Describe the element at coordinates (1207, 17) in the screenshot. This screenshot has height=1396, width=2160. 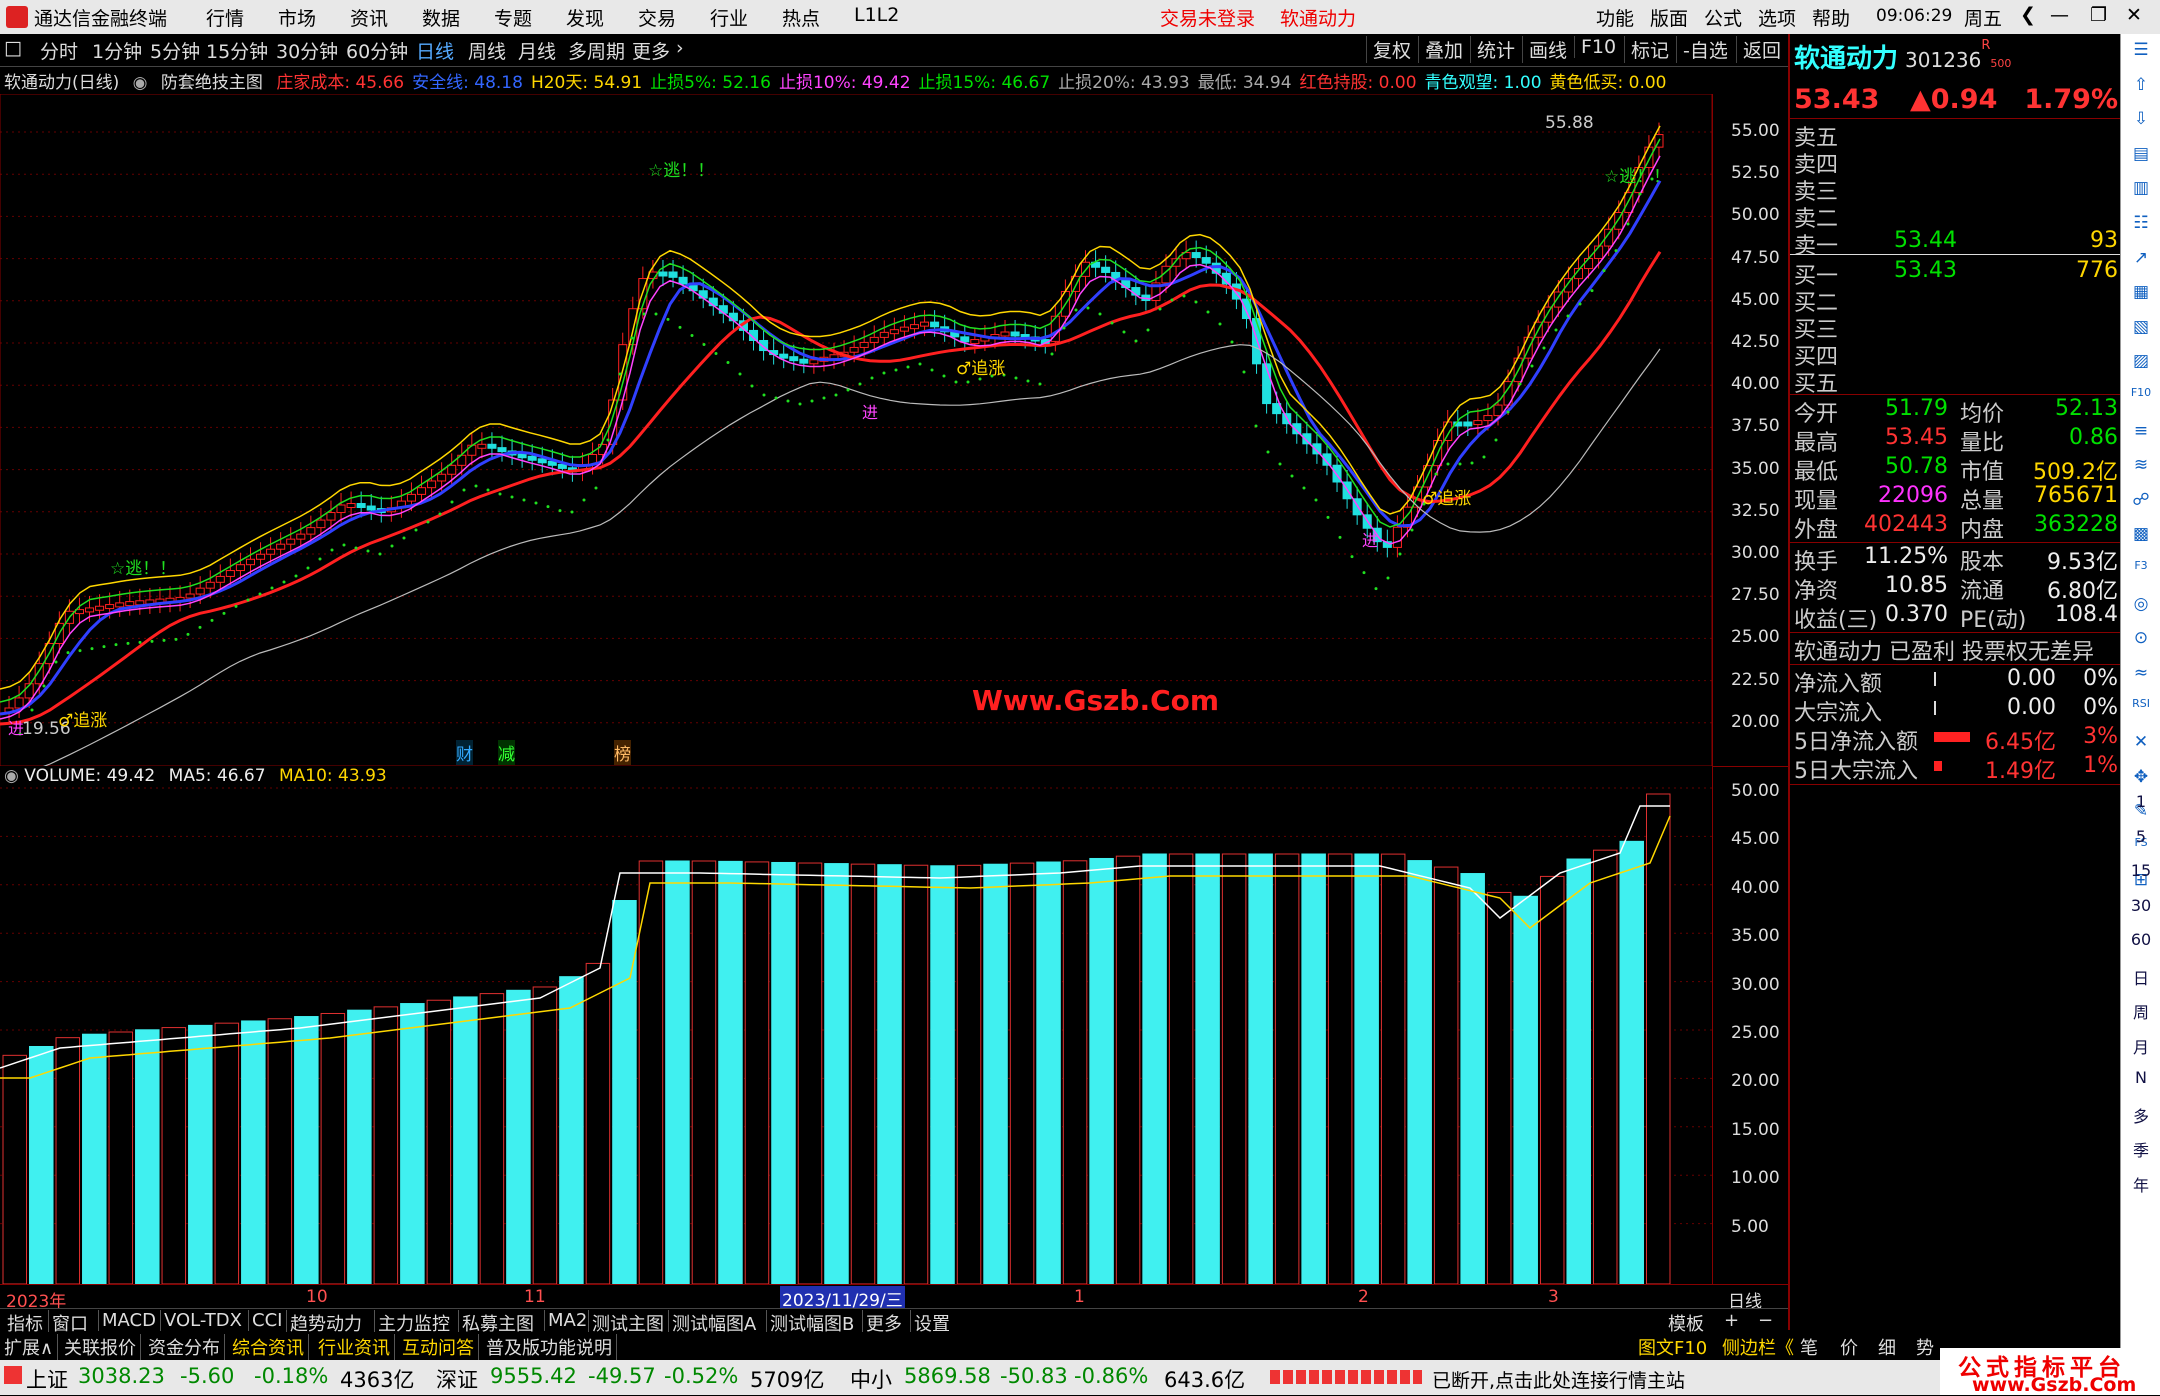
I see `login-status: 交易未登录` at that location.